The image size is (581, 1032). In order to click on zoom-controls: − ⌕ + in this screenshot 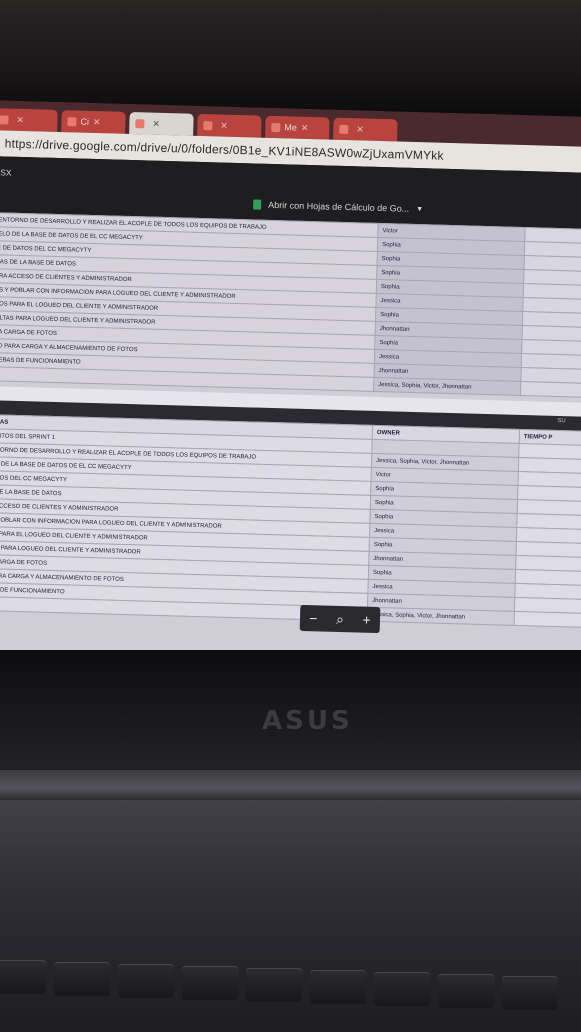, I will do `click(340, 619)`.